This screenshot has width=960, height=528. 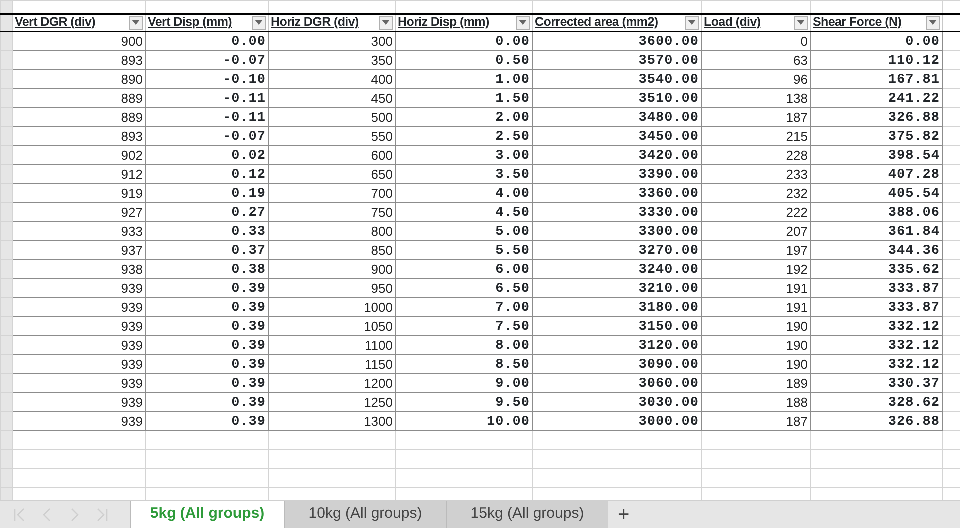 I want to click on table-cell: 192, so click(x=797, y=269).